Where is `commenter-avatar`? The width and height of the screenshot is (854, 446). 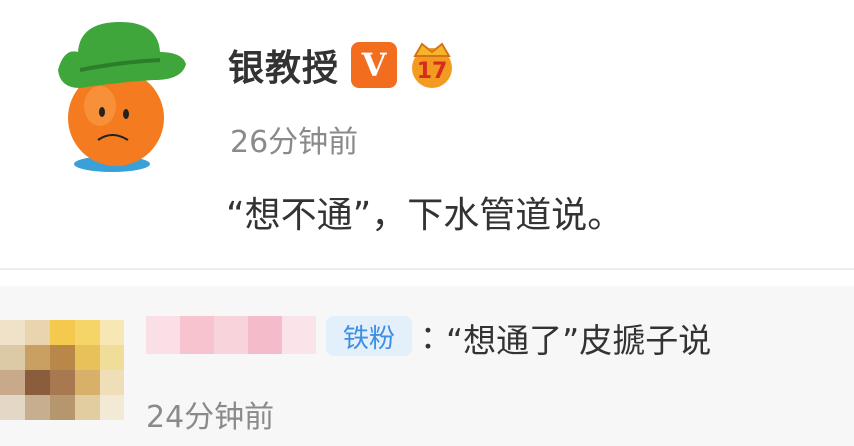
commenter-avatar is located at coordinates (62, 370).